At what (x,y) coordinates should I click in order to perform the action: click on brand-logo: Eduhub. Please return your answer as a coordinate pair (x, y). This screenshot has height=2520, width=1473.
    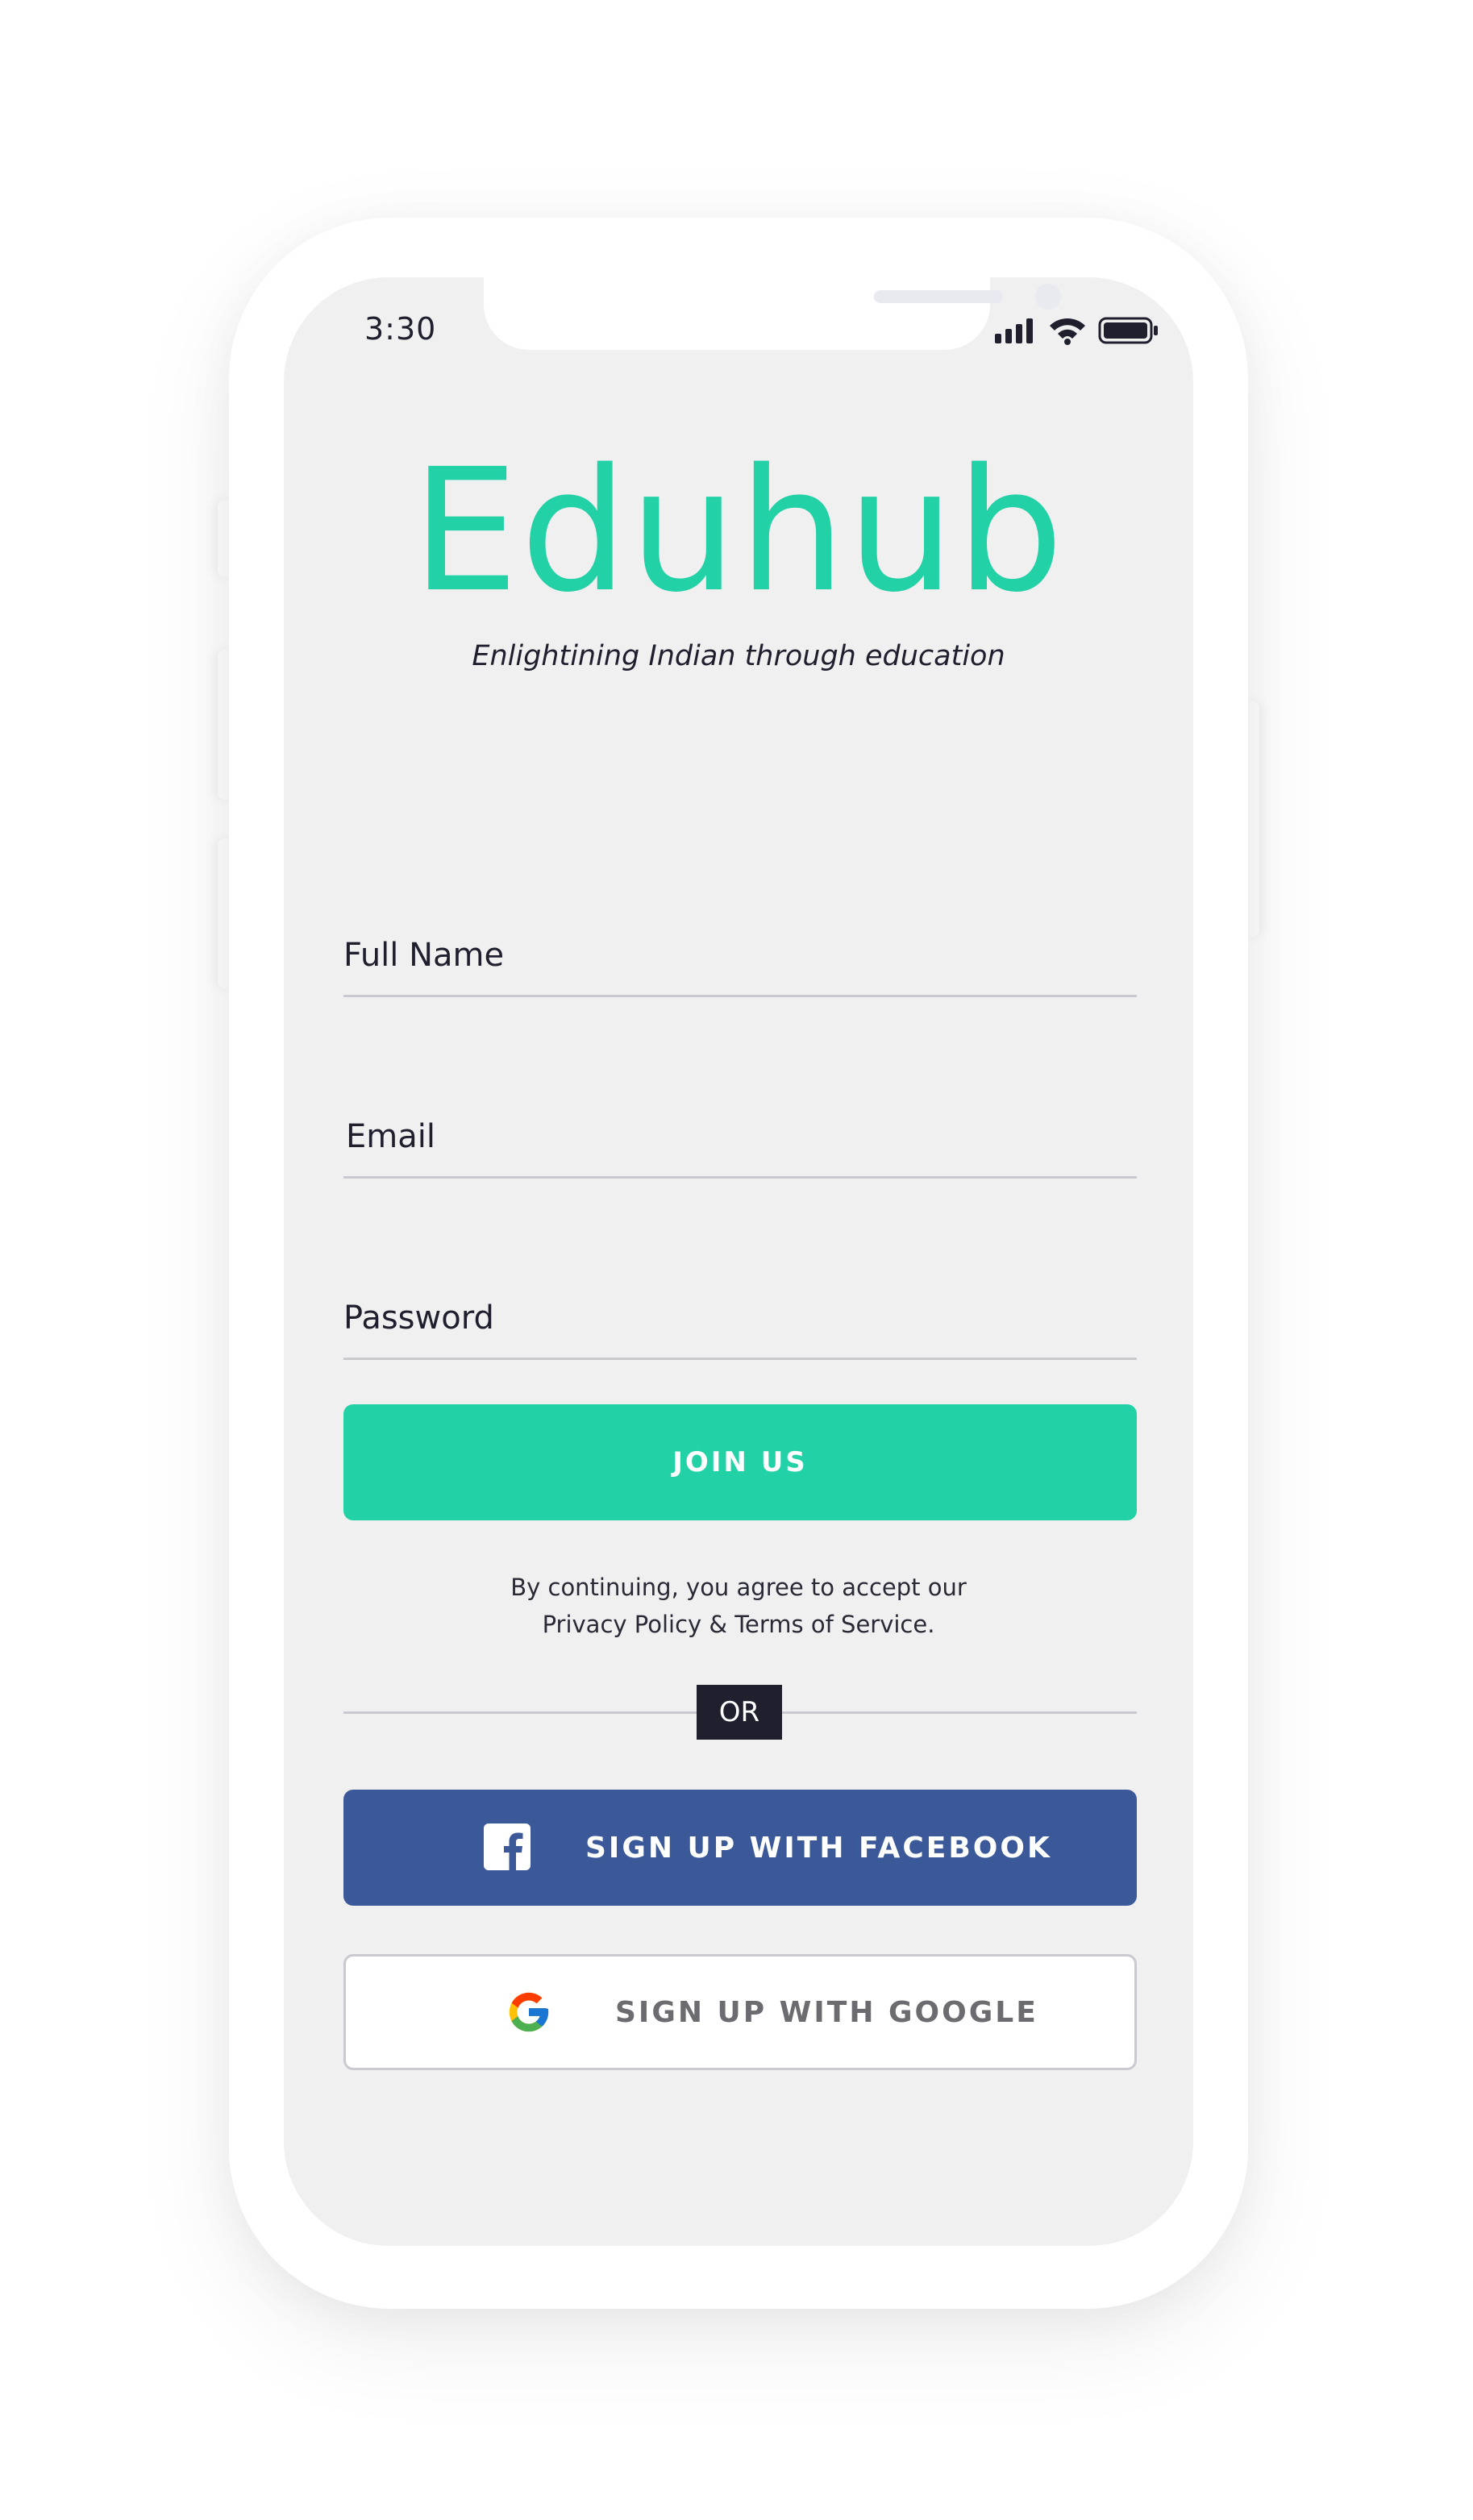
    Looking at the image, I should click on (738, 531).